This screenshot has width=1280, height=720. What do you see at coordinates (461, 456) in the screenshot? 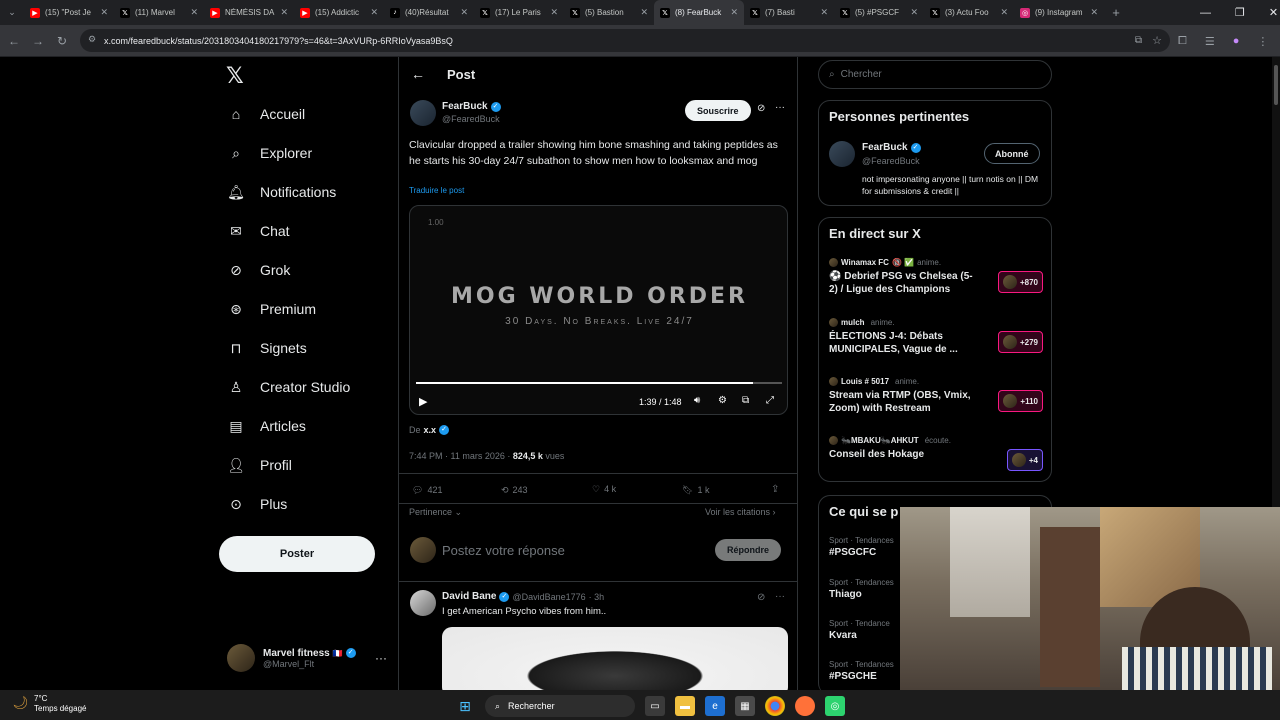
I see `post-timestamp: 7:44 PM · 11 mars 2026 ·` at bounding box center [461, 456].